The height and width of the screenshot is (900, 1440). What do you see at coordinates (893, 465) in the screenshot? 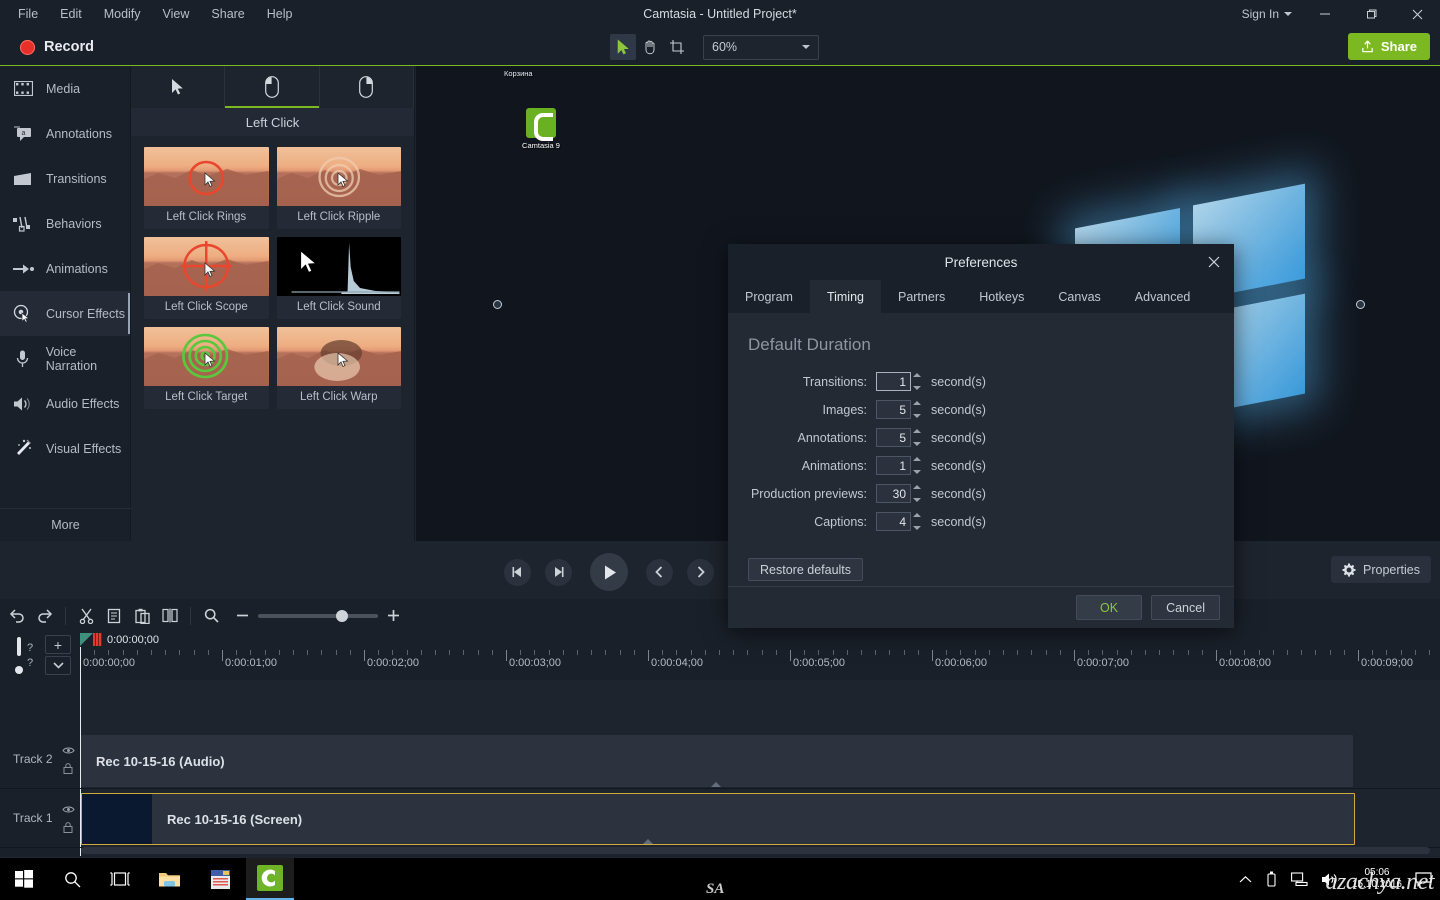
I see `animations-input` at bounding box center [893, 465].